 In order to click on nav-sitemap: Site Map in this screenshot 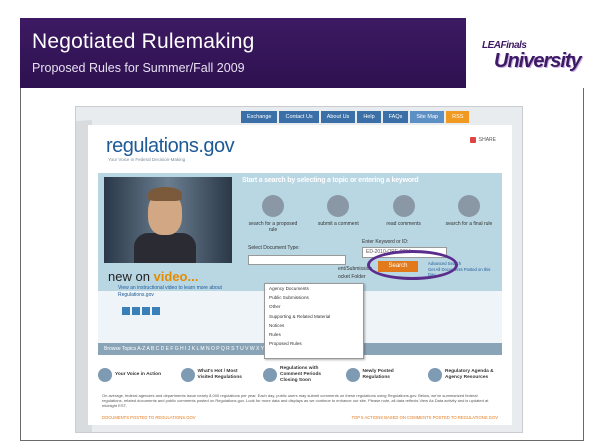, I will do `click(427, 117)`.